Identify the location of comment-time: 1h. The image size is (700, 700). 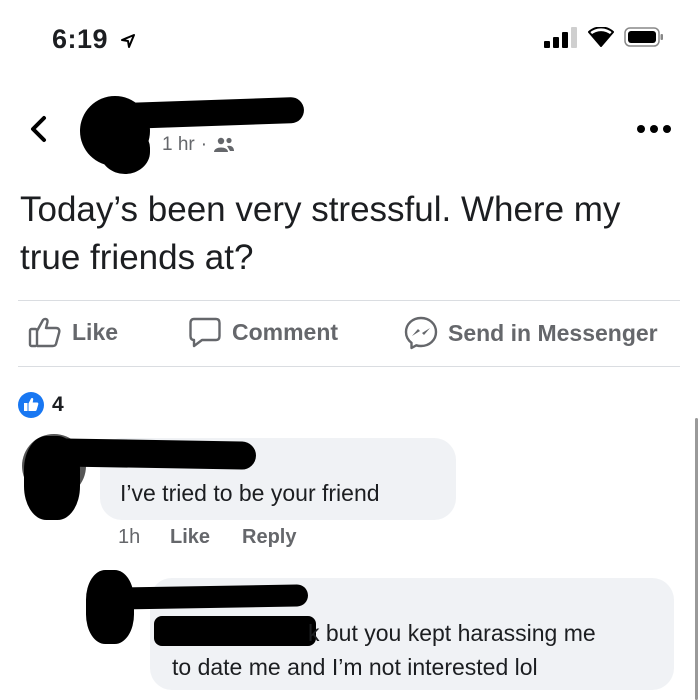
(129, 537).